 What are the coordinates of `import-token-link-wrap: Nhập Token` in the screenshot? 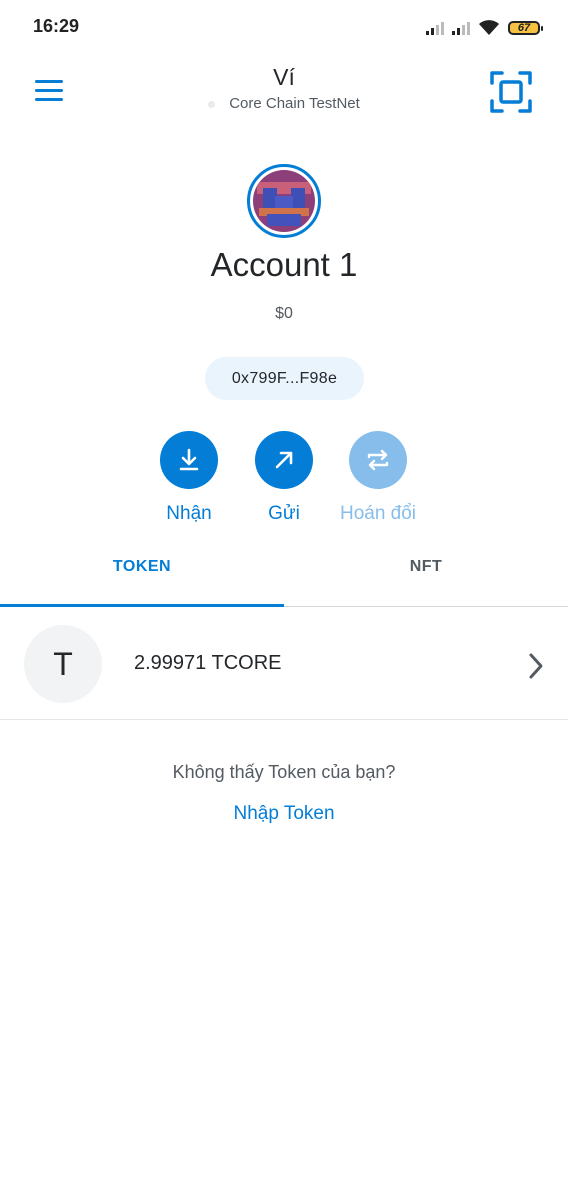 It's located at (284, 814).